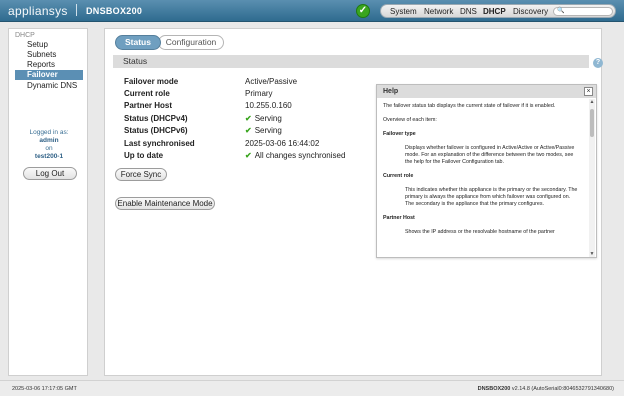  What do you see at coordinates (300, 155) in the screenshot?
I see `up-to-date-text: All changes synchronised` at bounding box center [300, 155].